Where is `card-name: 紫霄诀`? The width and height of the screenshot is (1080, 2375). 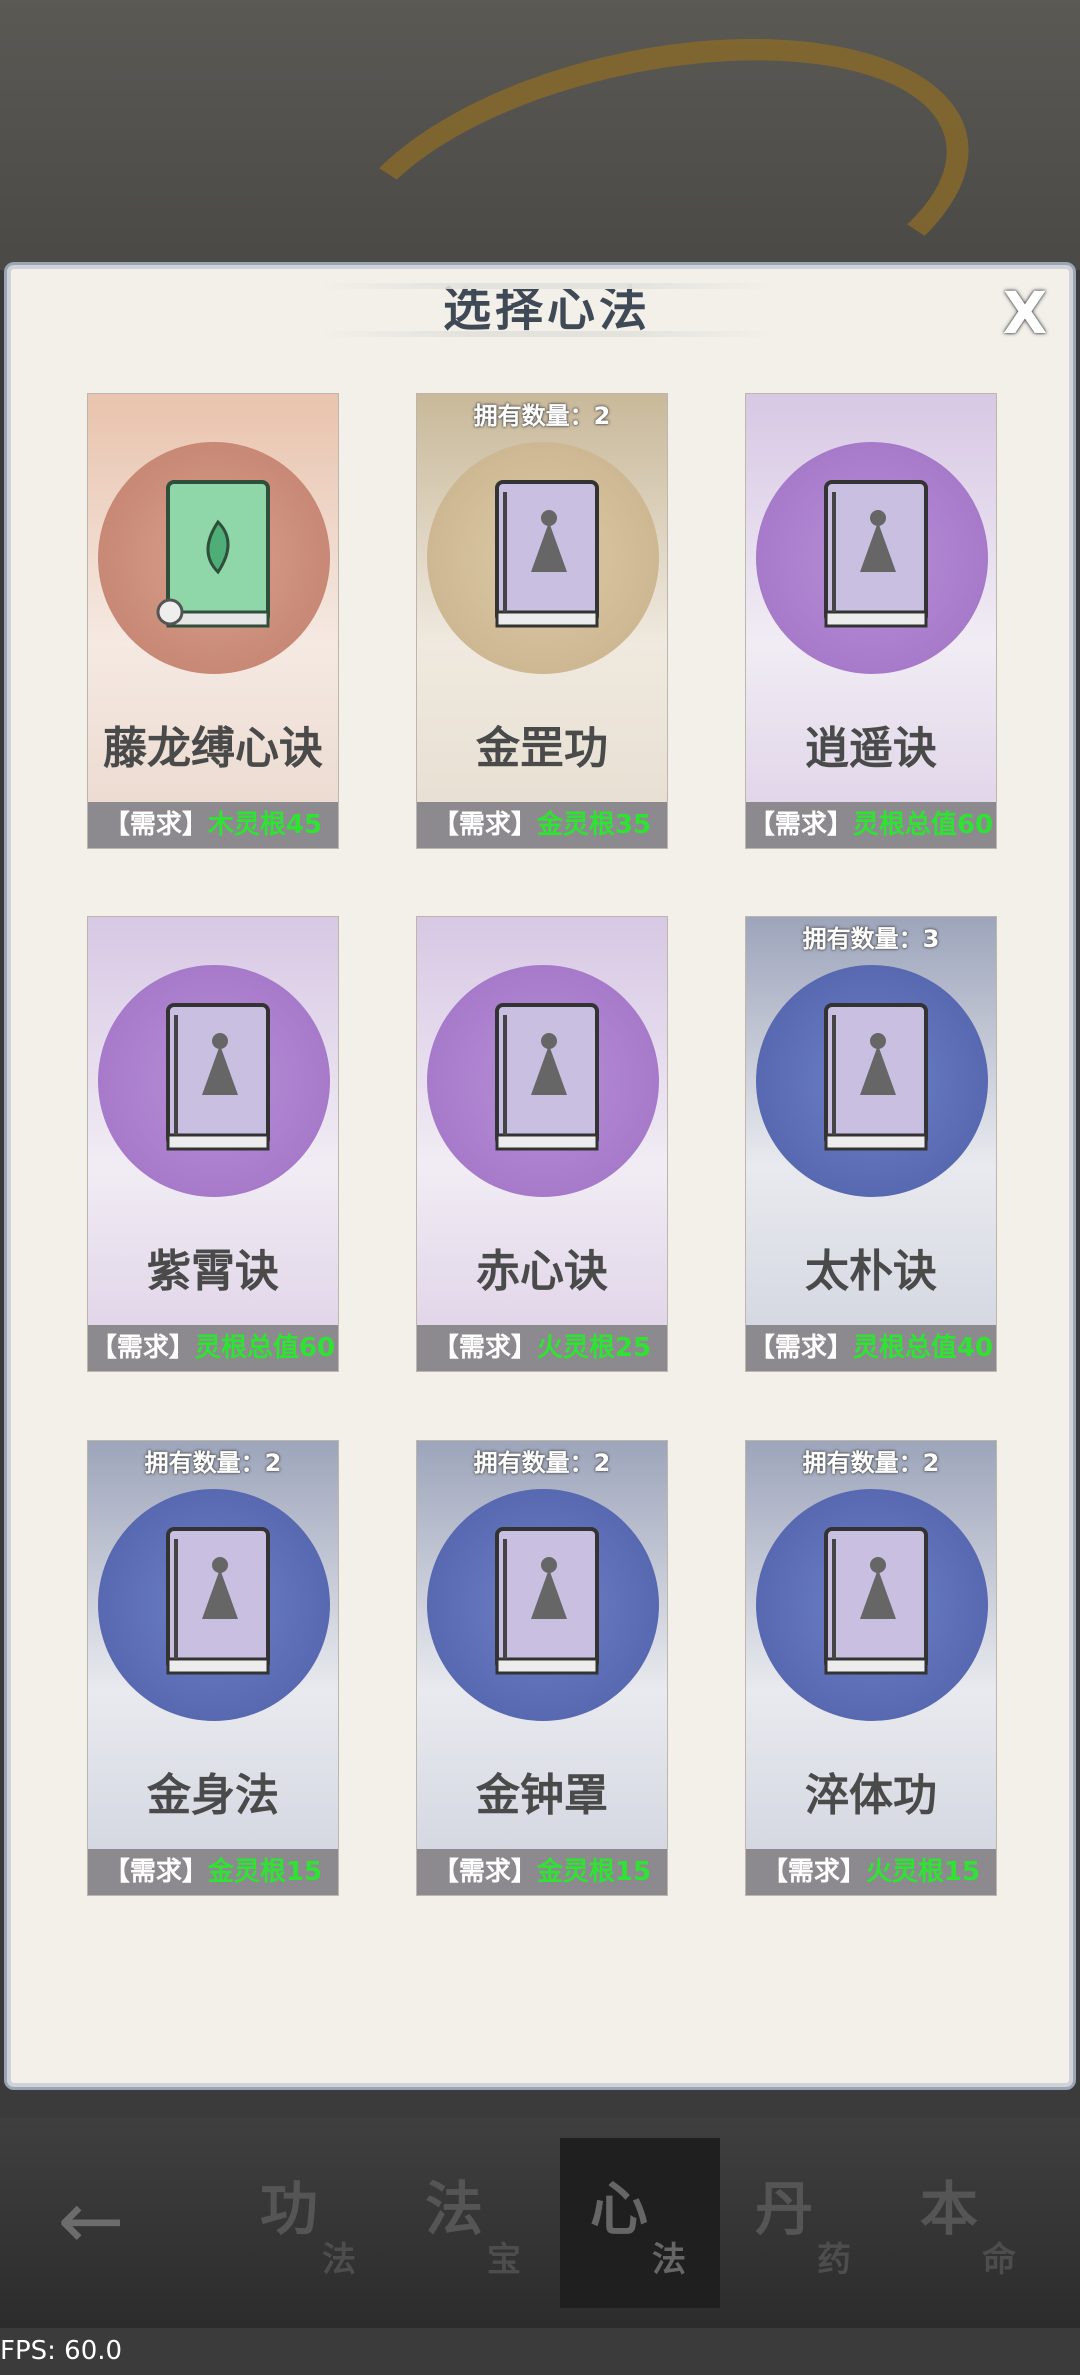
card-name: 紫霄诀 is located at coordinates (213, 1271).